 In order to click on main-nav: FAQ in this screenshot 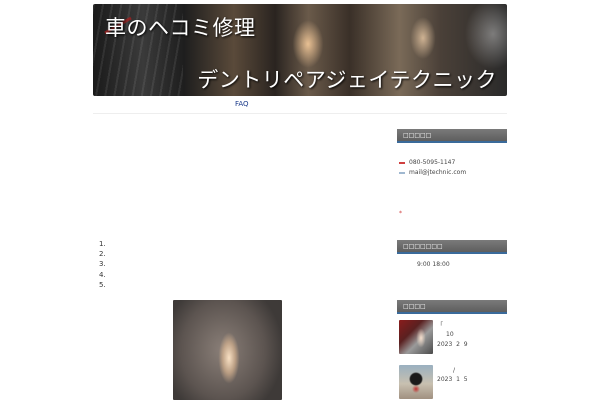, I will do `click(300, 106)`.